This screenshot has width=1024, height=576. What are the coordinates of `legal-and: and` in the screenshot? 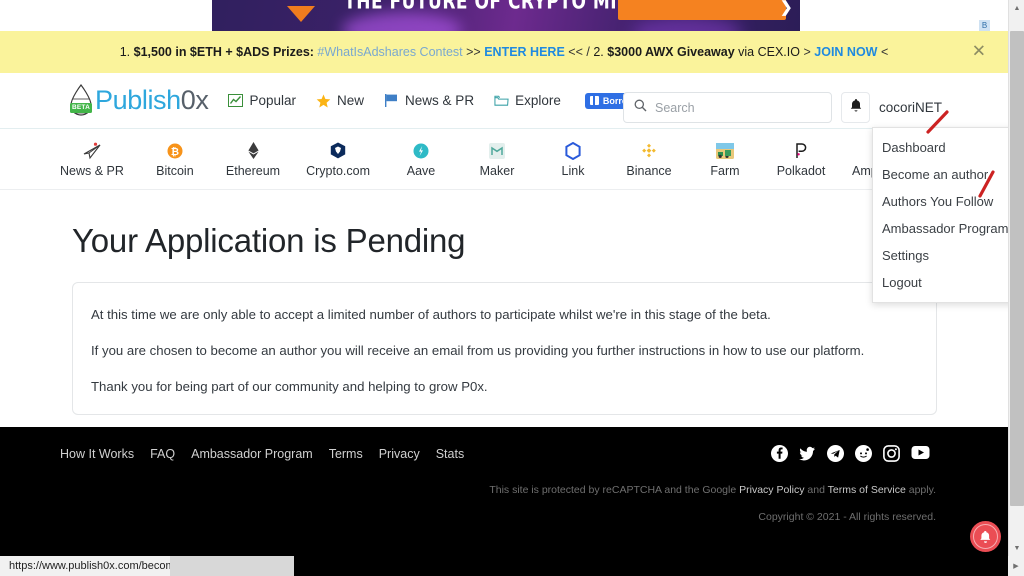 It's located at (816, 490).